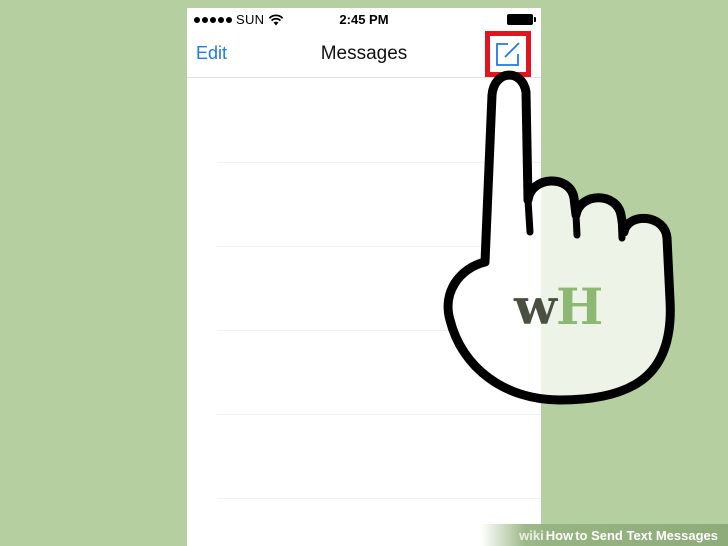 The height and width of the screenshot is (546, 728). I want to click on wikihow-logo: wH, so click(558, 307).